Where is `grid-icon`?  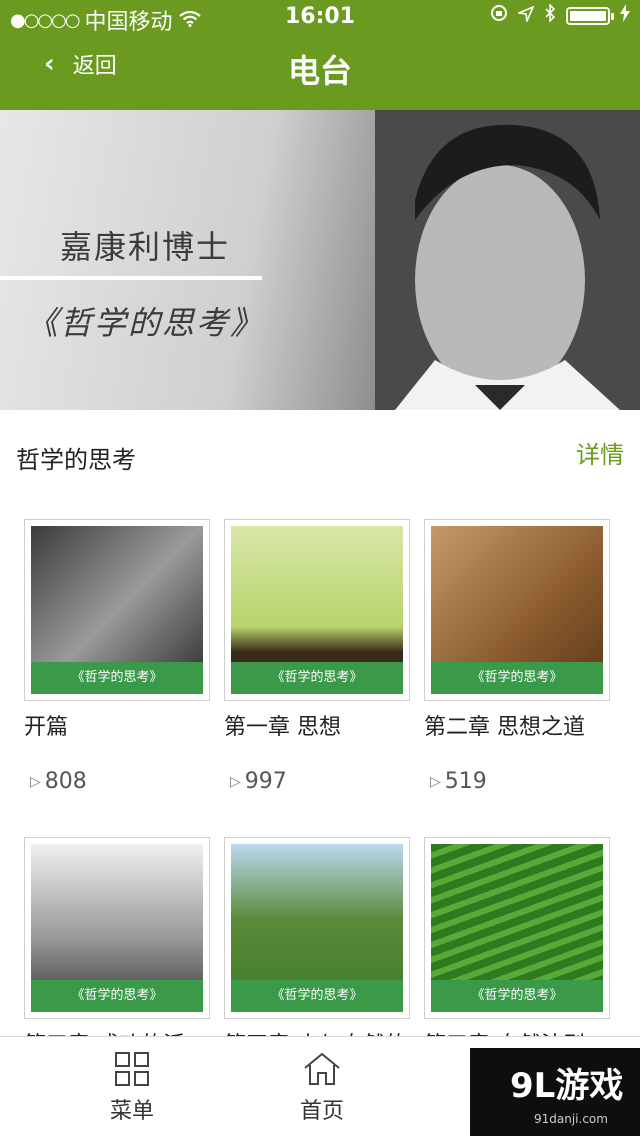 grid-icon is located at coordinates (132, 1069).